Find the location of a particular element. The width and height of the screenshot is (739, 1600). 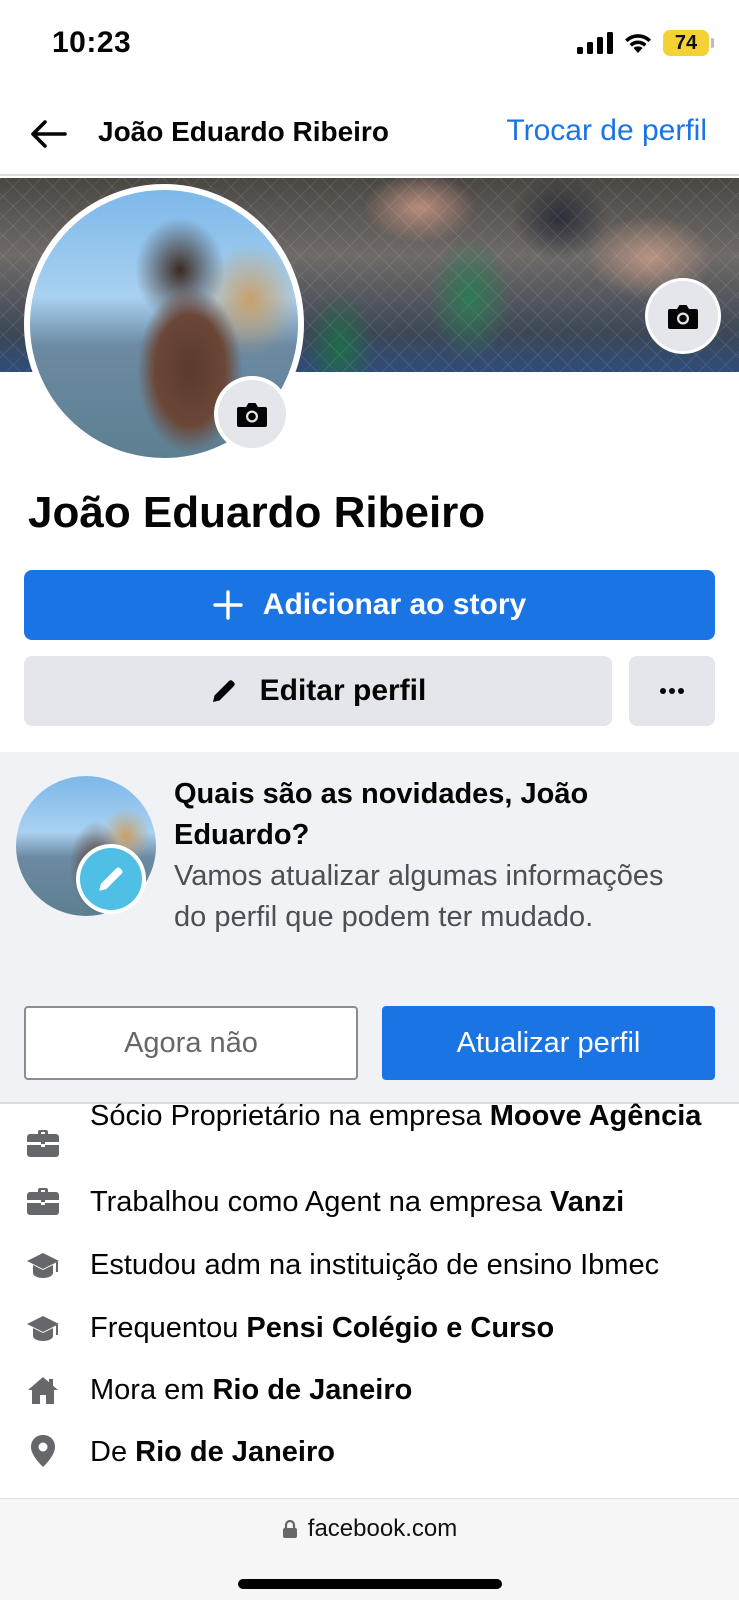

detail-bold-text: Moove Agência is located at coordinates (595, 1116).